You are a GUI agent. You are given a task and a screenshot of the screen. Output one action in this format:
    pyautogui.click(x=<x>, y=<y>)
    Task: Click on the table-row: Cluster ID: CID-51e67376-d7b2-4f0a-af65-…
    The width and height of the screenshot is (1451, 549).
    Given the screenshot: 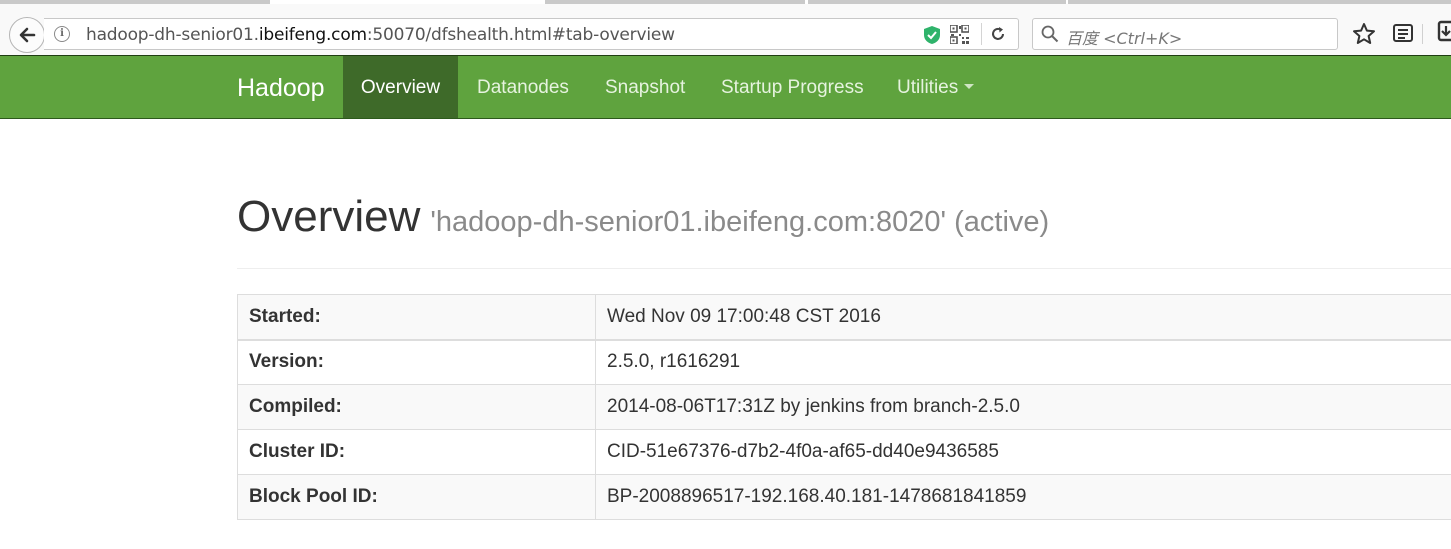 What is the action you would take?
    pyautogui.click(x=844, y=452)
    